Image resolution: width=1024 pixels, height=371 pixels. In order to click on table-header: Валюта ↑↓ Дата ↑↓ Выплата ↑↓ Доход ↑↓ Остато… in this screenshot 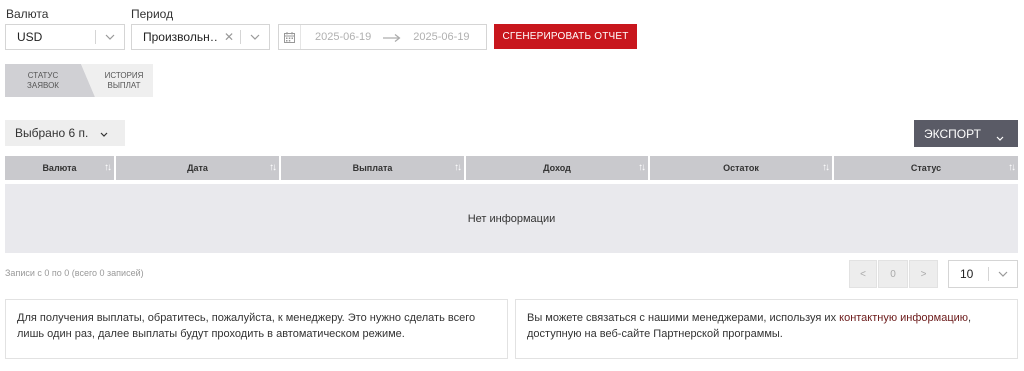, I will do `click(511, 168)`.